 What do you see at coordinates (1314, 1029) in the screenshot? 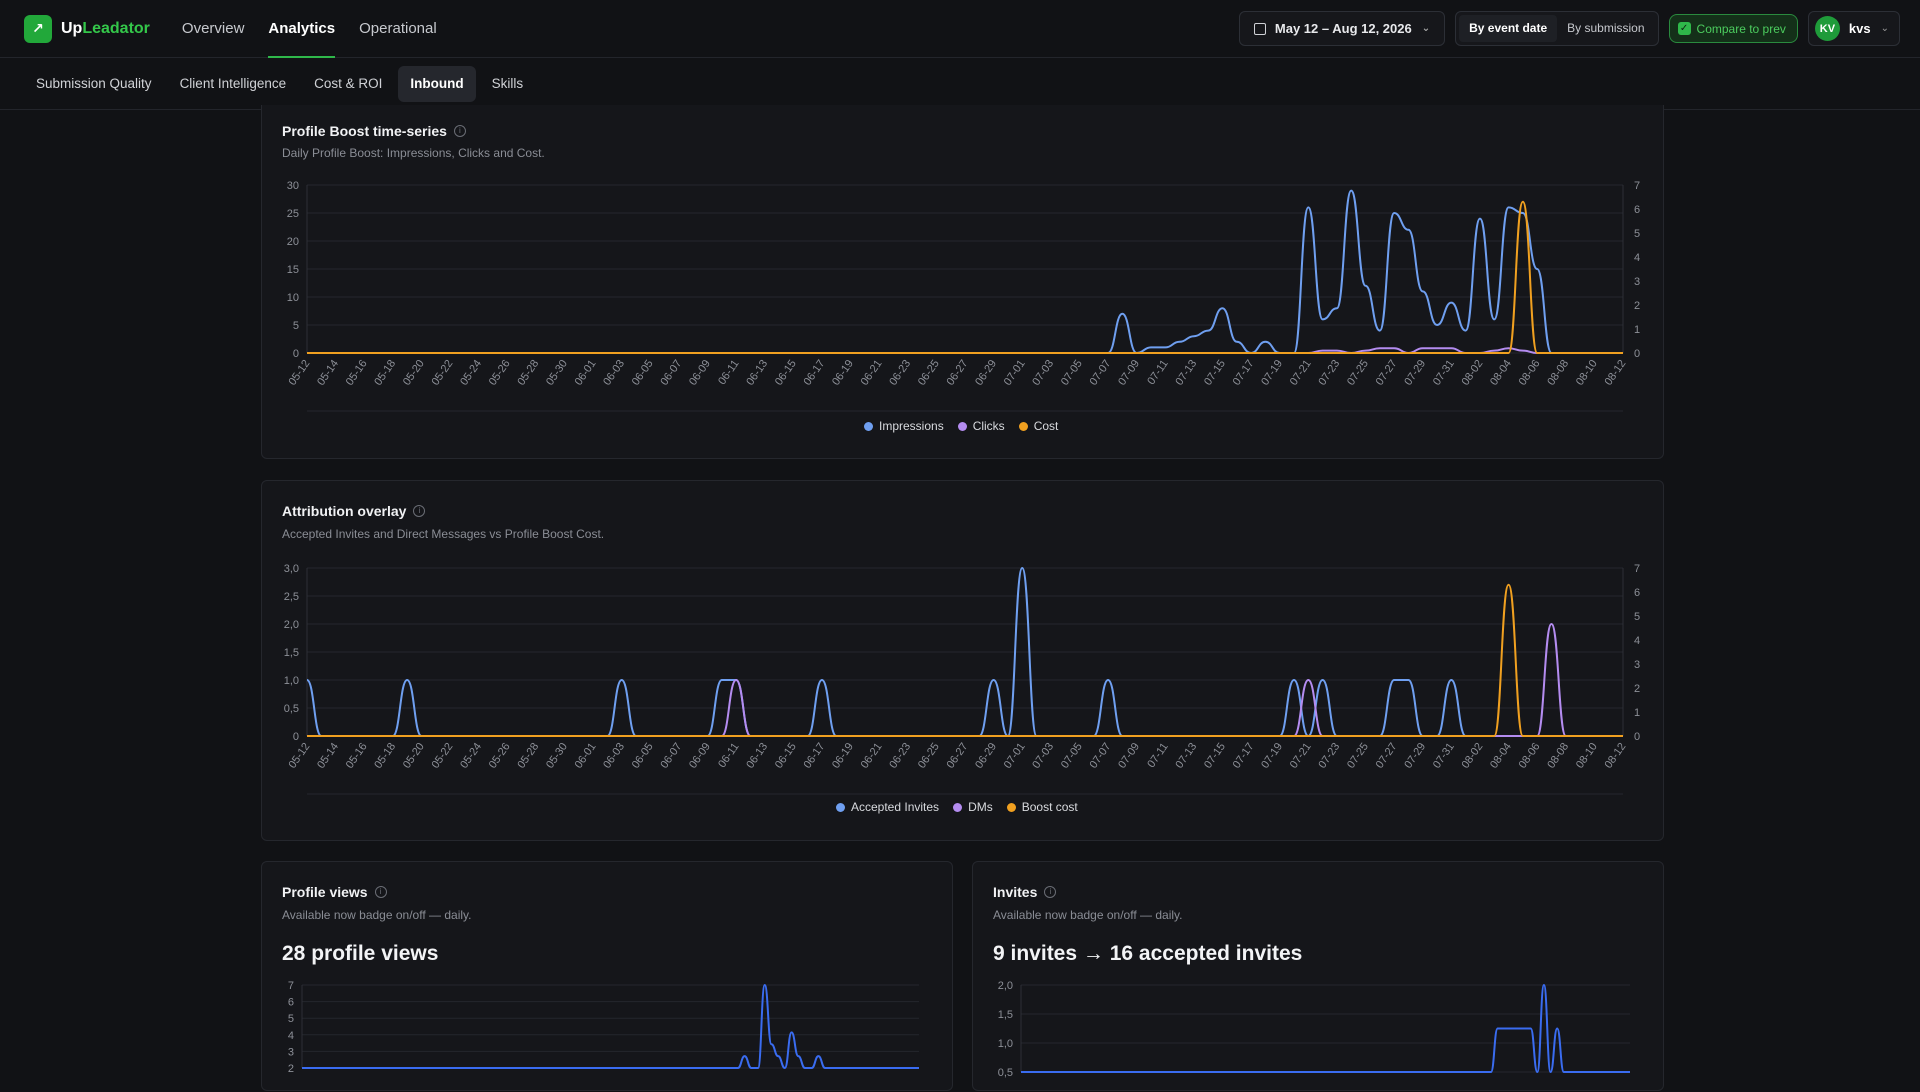
I see `invites-chart: 0,5 1,0 1,5 2,0` at bounding box center [1314, 1029].